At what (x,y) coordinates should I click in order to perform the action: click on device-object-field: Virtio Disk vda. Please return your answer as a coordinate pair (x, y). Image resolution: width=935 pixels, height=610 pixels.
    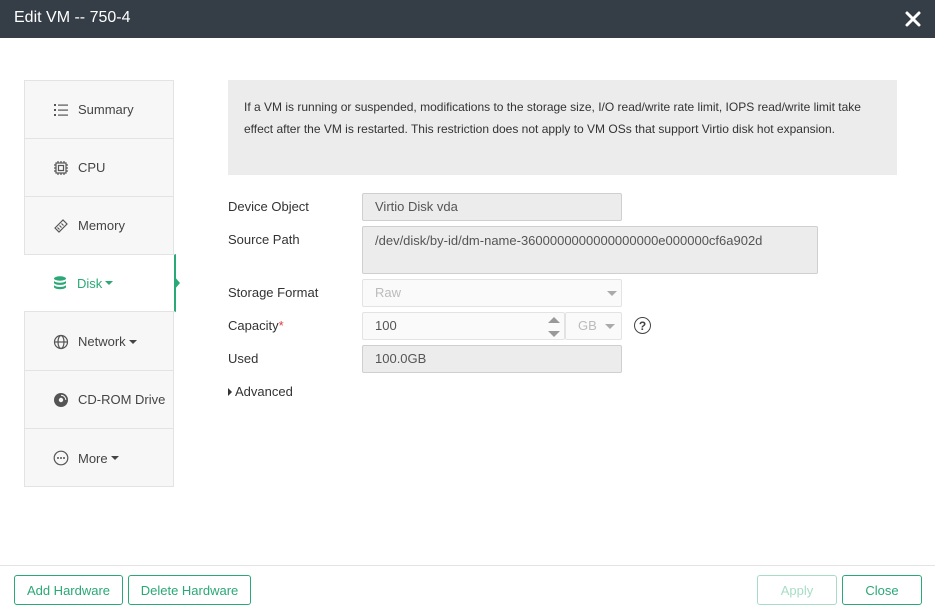
    Looking at the image, I should click on (492, 207).